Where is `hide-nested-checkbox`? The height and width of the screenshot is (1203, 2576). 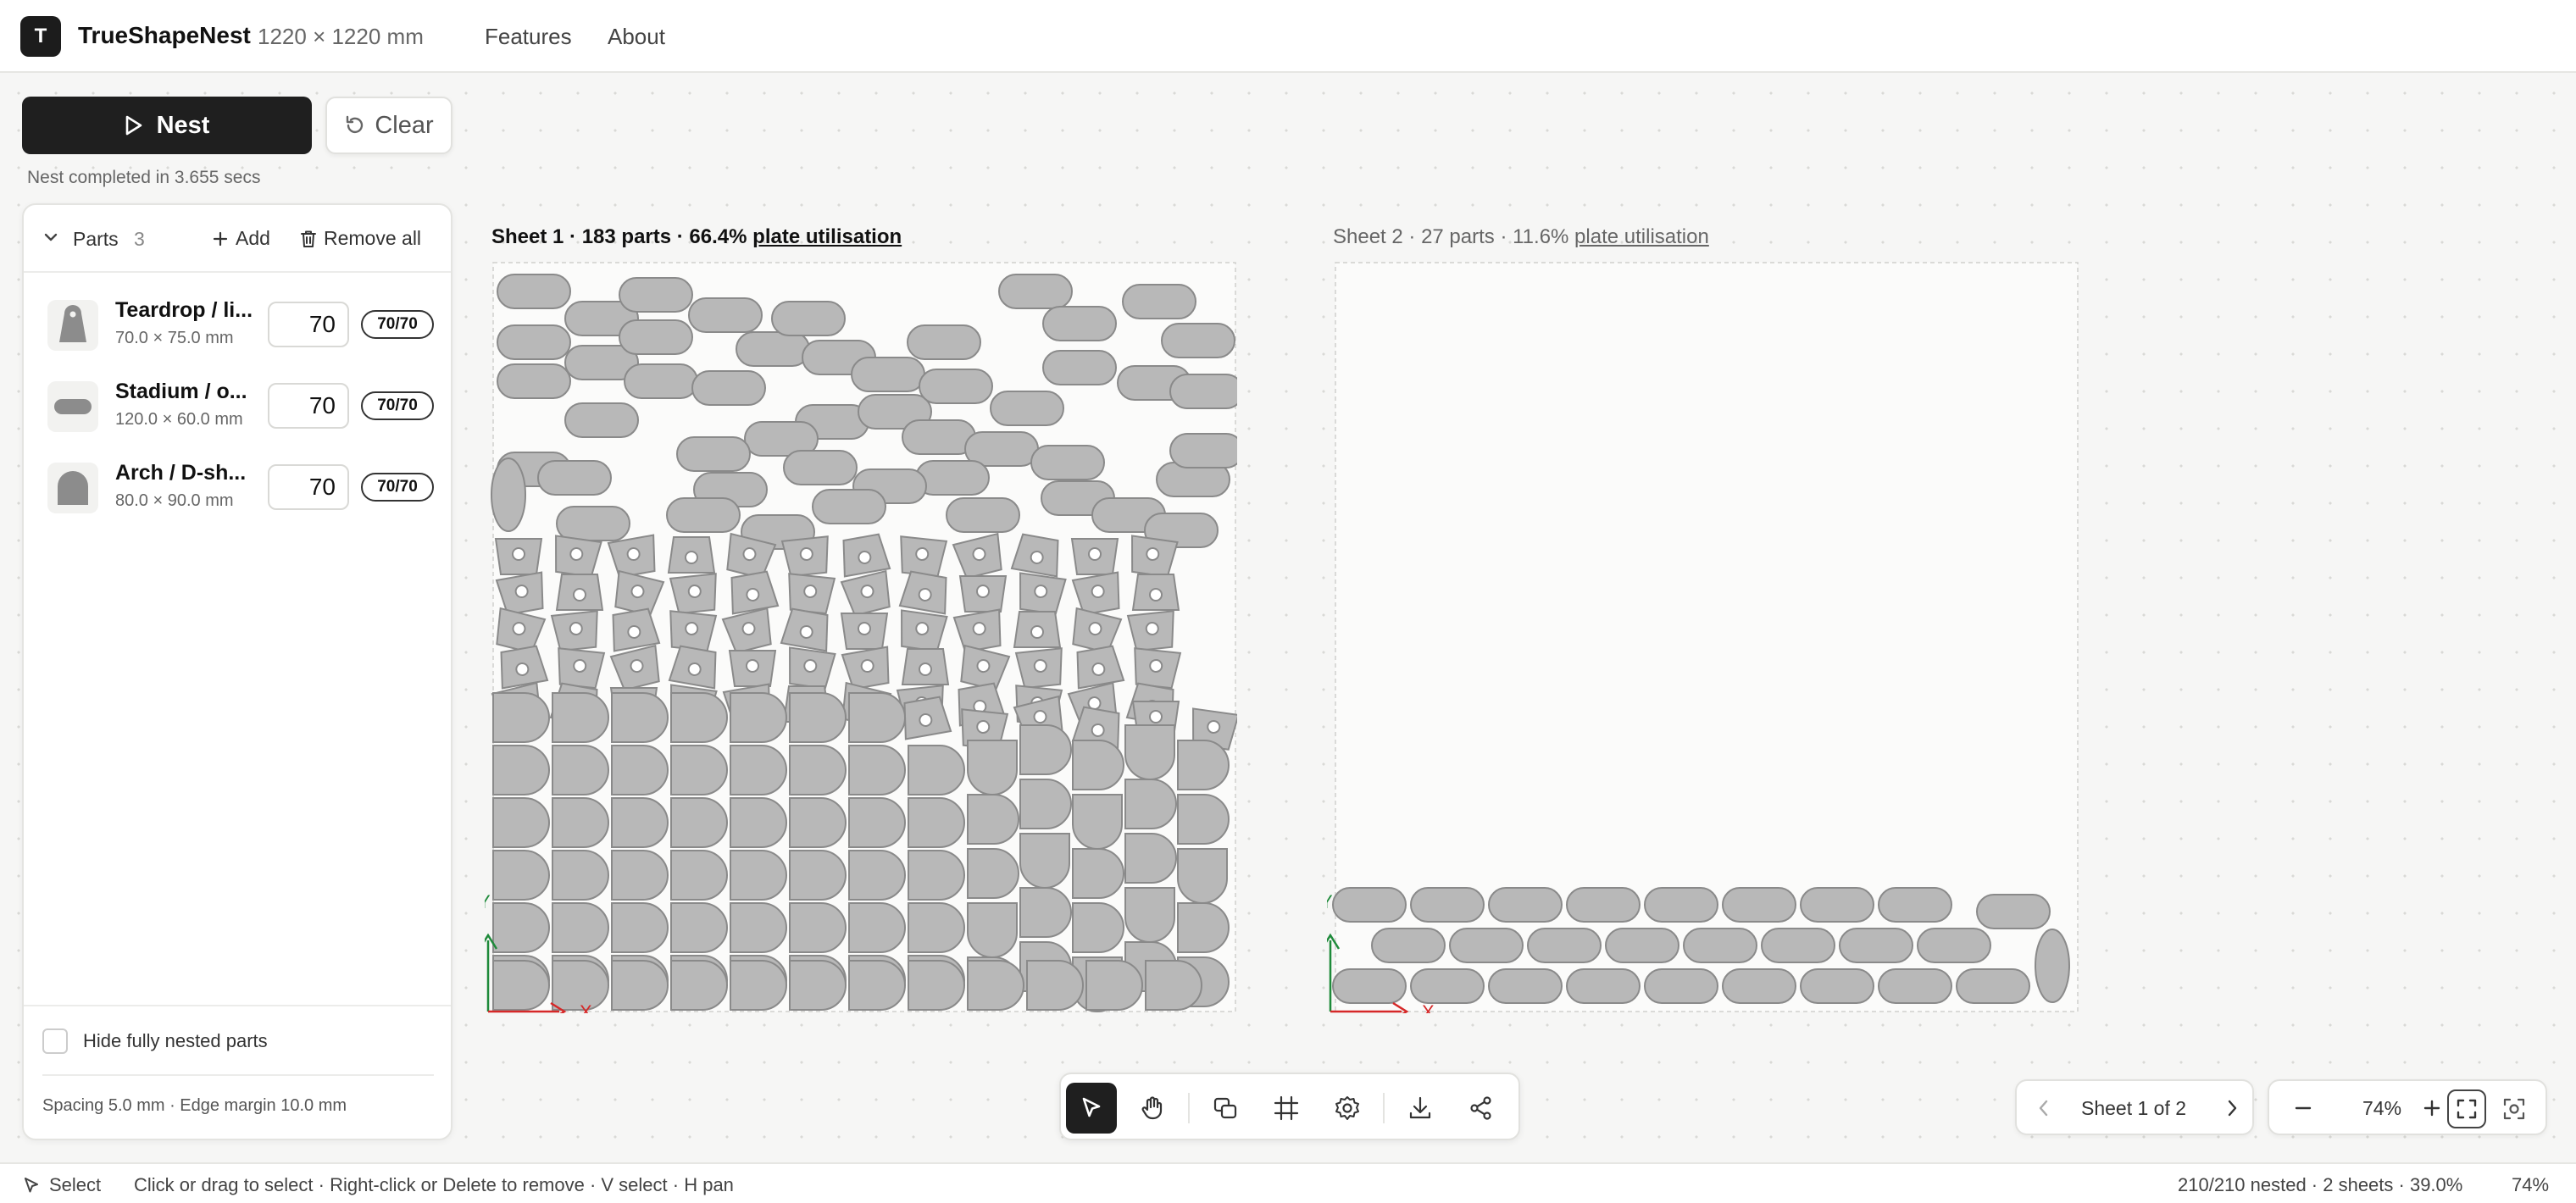 hide-nested-checkbox is located at coordinates (55, 1041).